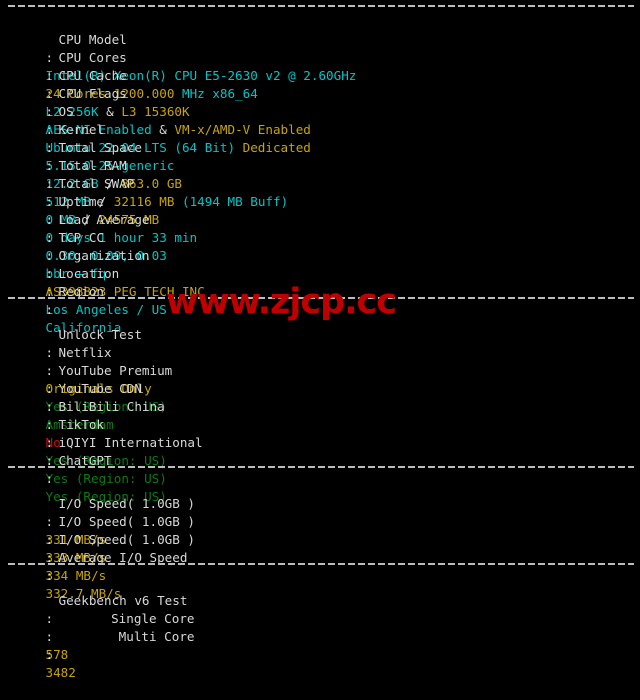 This screenshot has width=640, height=700. I want to click on row-total-swap: Total SWAP : 0 MB / 24575 MB, so click(320, 192).